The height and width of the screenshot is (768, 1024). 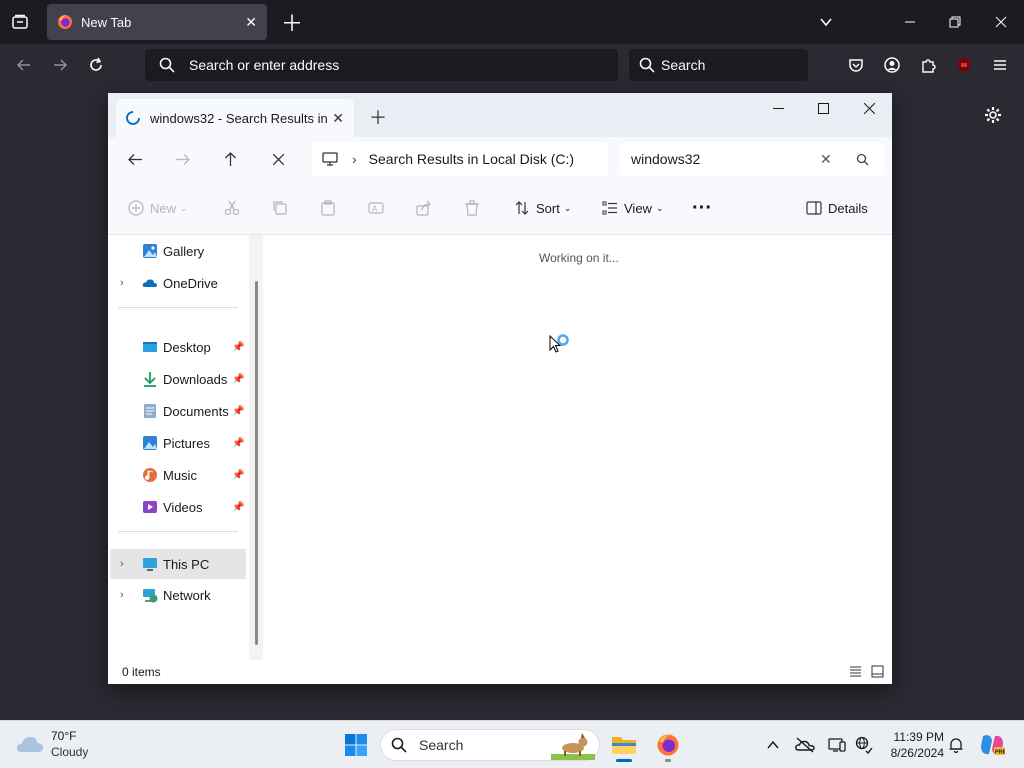 What do you see at coordinates (184, 251) in the screenshot?
I see `sidebar-item-label: Gallery` at bounding box center [184, 251].